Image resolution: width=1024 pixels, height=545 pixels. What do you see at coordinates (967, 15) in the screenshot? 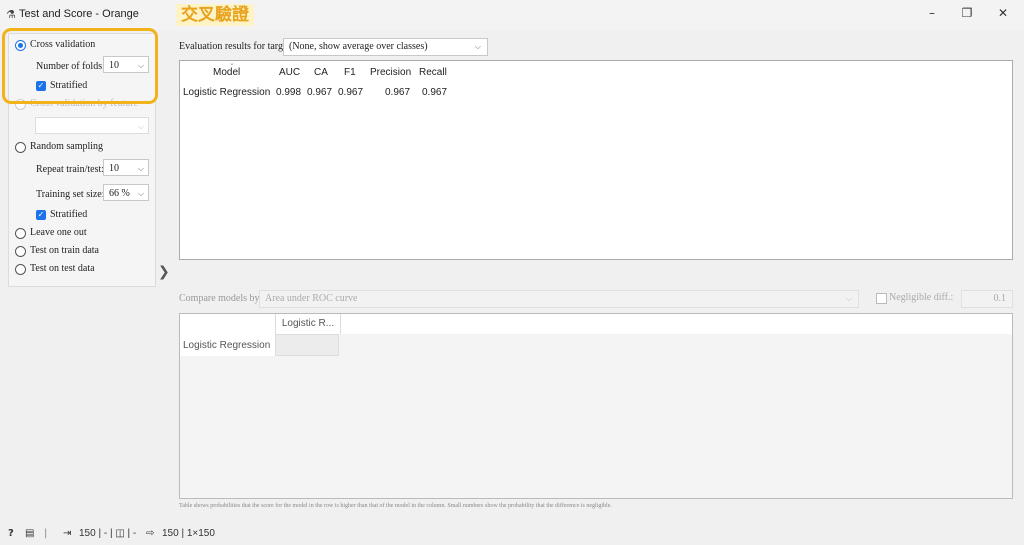
I see `restore-button: ❐` at bounding box center [967, 15].